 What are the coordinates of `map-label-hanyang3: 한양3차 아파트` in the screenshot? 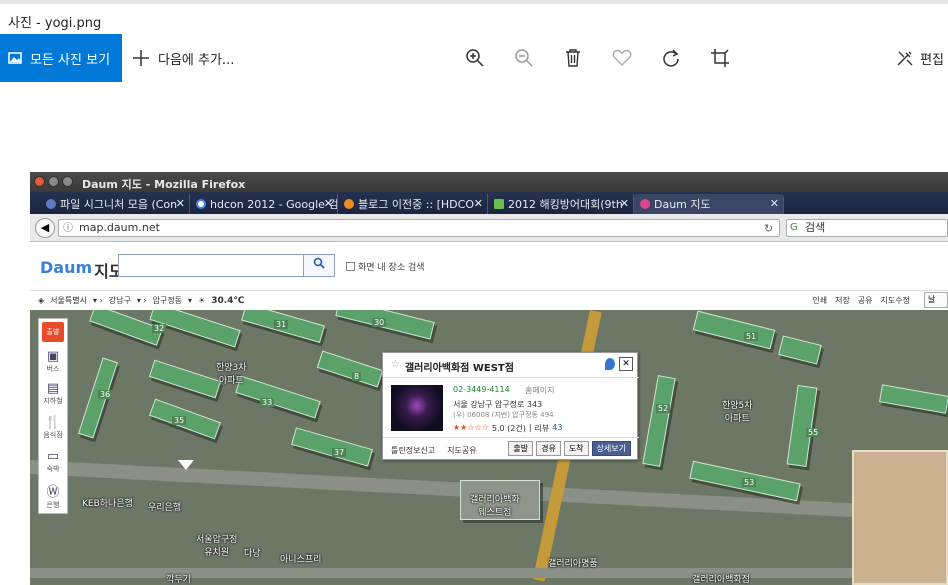 It's located at (231, 374).